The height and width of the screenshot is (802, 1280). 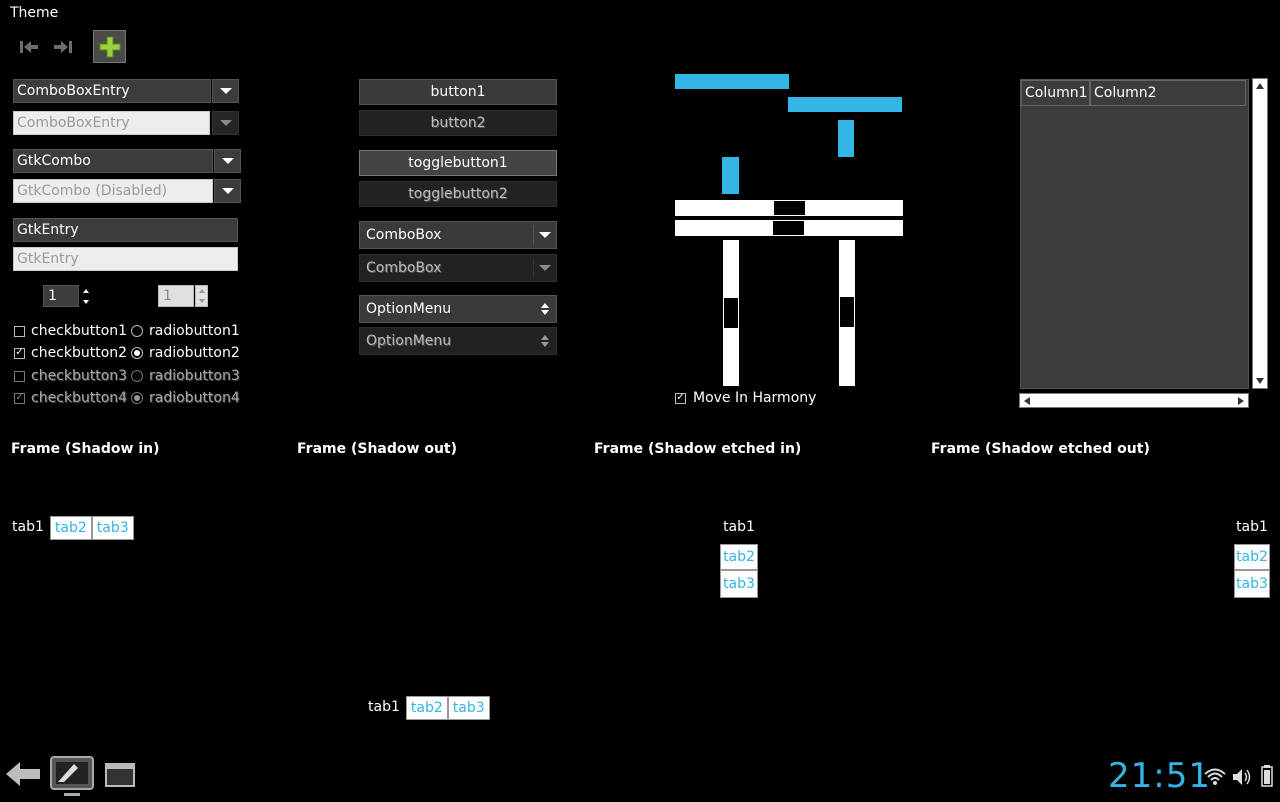 What do you see at coordinates (86, 296) in the screenshot?
I see `spin-button-arrows` at bounding box center [86, 296].